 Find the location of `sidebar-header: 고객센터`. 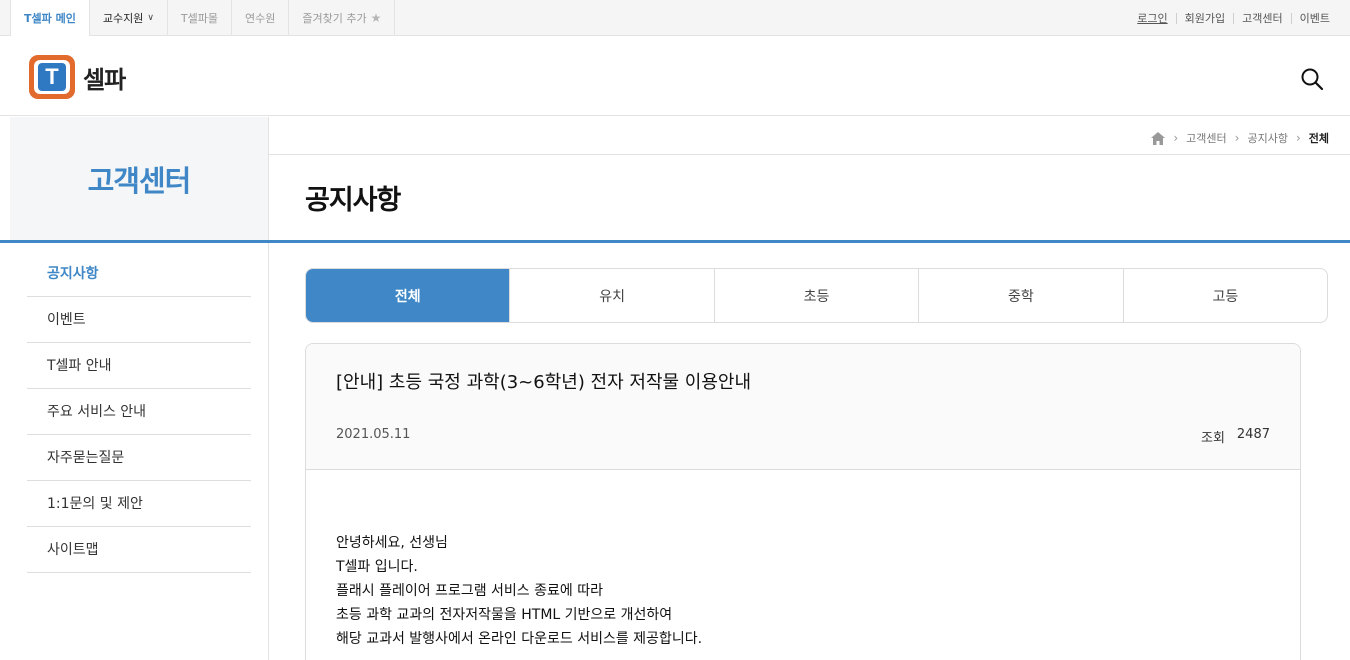

sidebar-header: 고객센터 is located at coordinates (139, 179).